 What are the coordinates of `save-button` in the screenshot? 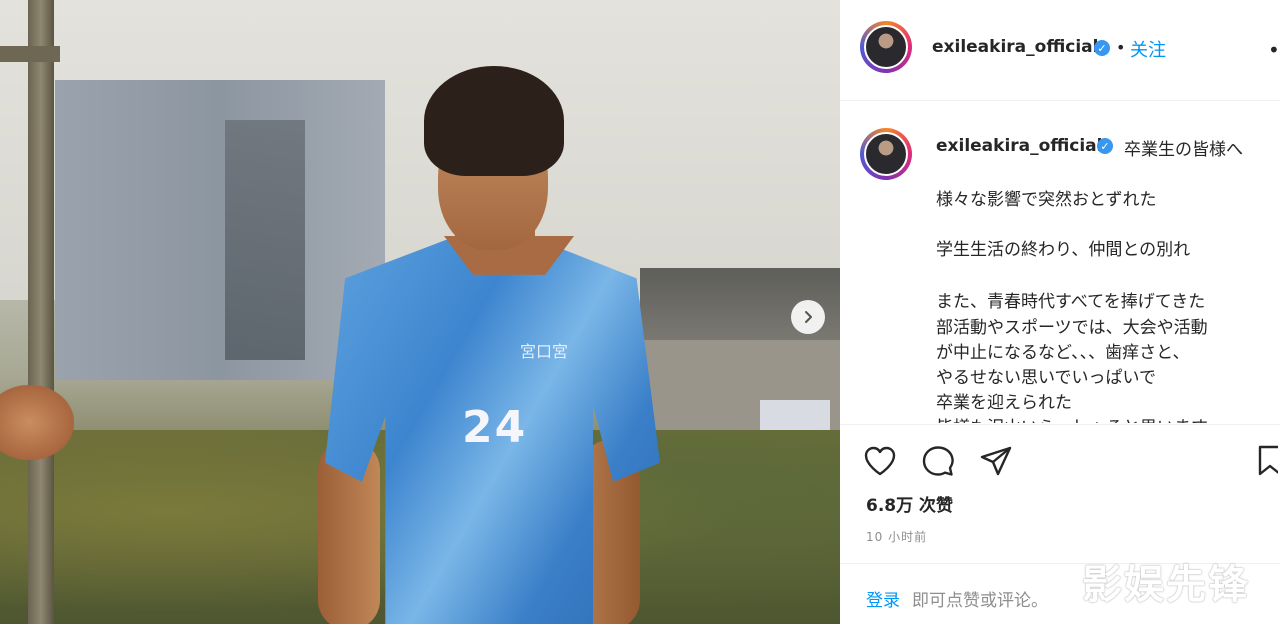 It's located at (1266, 461).